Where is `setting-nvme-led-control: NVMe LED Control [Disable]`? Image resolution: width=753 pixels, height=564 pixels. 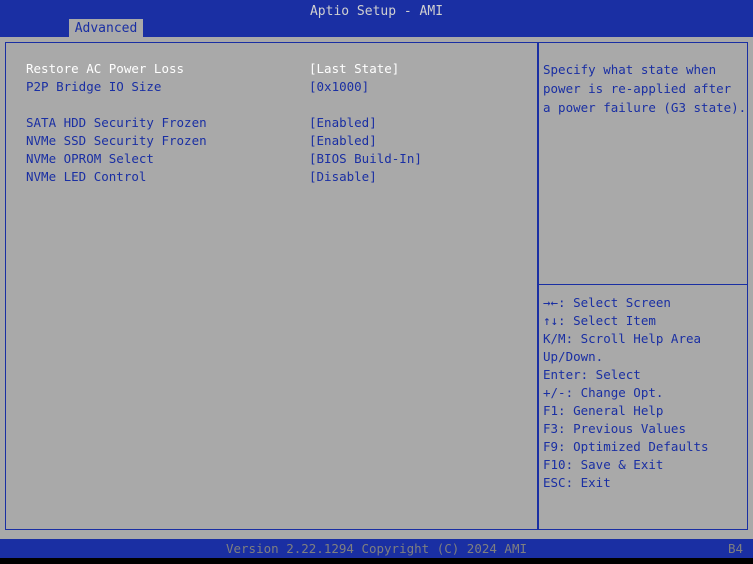 setting-nvme-led-control: NVMe LED Control [Disable] is located at coordinates (276, 177).